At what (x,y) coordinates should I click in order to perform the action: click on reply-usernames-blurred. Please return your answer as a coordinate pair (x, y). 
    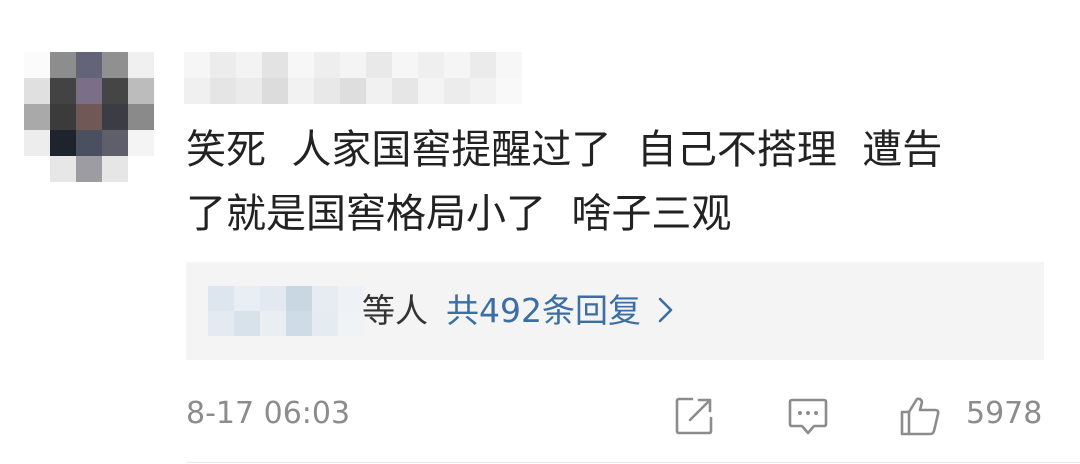
    Looking at the image, I should click on (286, 311).